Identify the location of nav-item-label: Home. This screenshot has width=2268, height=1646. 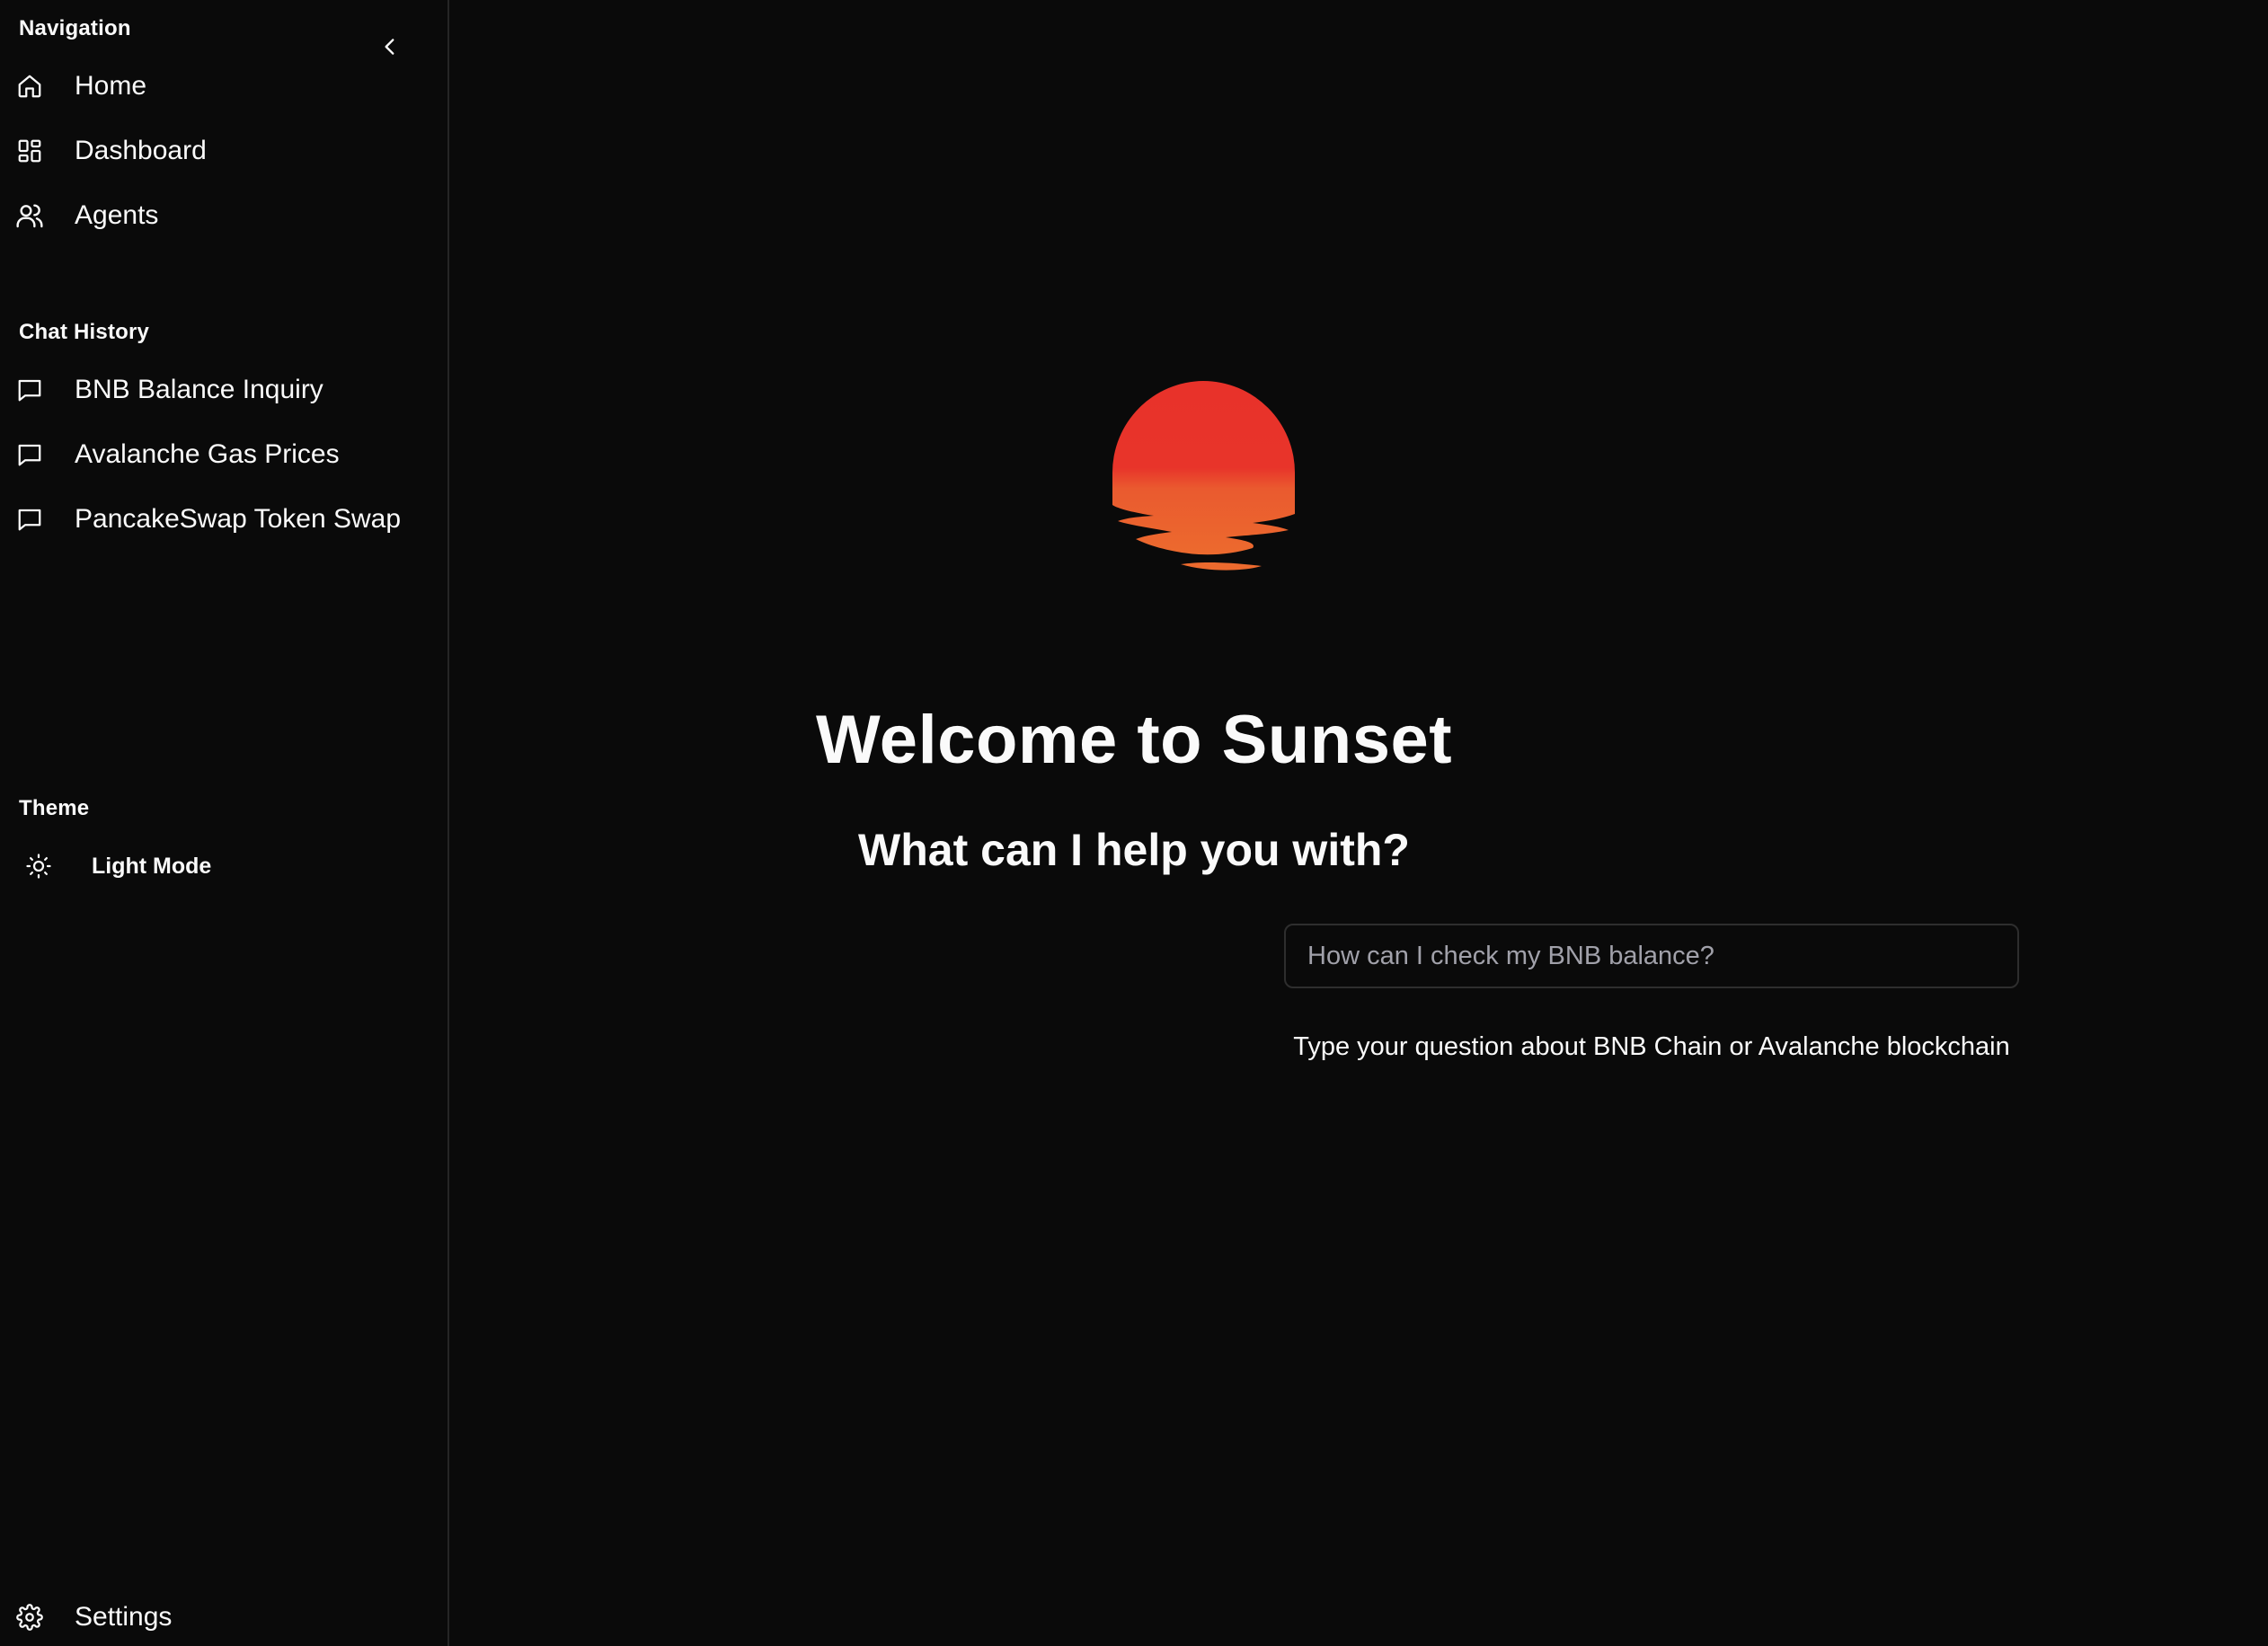
(111, 86).